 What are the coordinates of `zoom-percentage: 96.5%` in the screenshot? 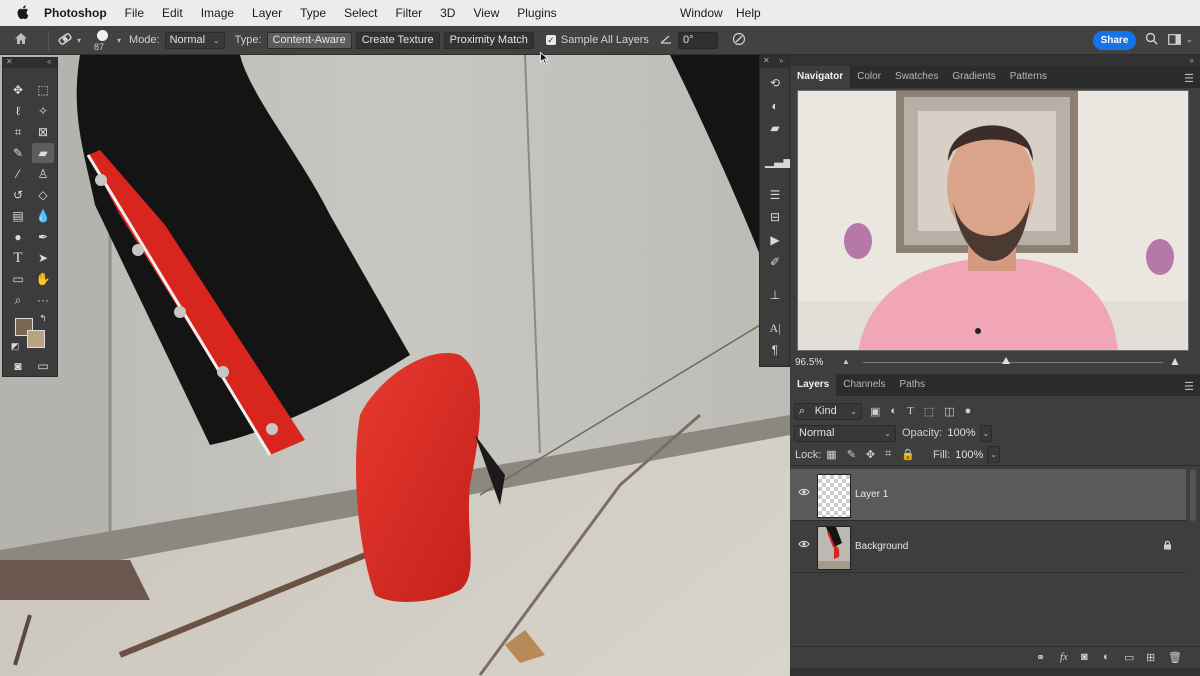 It's located at (809, 362).